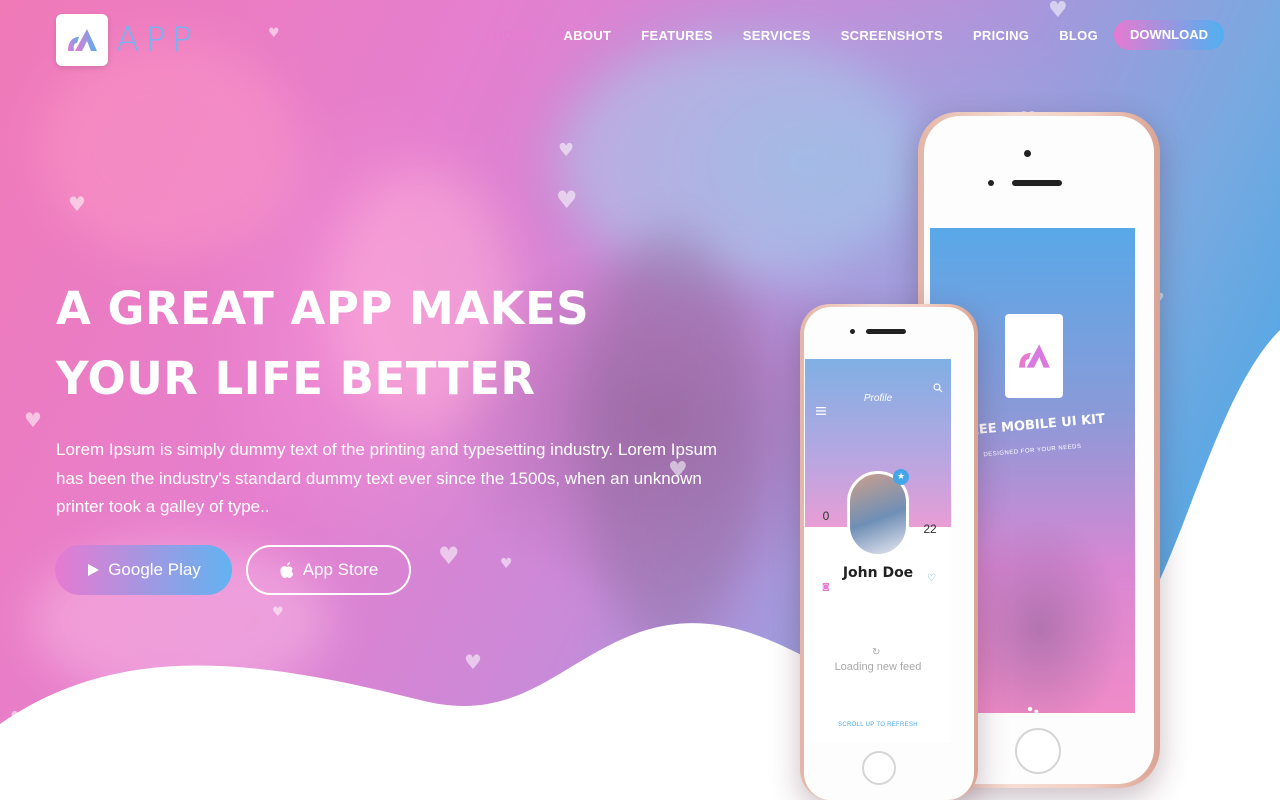 Image resolution: width=1280 pixels, height=800 pixels. I want to click on refresh-icon: ↻, so click(876, 652).